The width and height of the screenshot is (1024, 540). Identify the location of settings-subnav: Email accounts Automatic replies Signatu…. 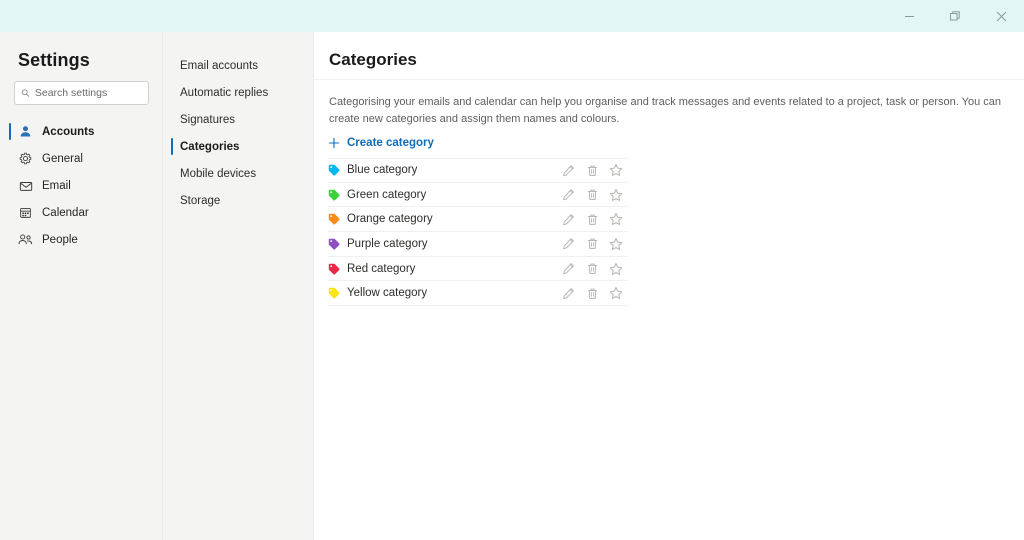
(238, 286).